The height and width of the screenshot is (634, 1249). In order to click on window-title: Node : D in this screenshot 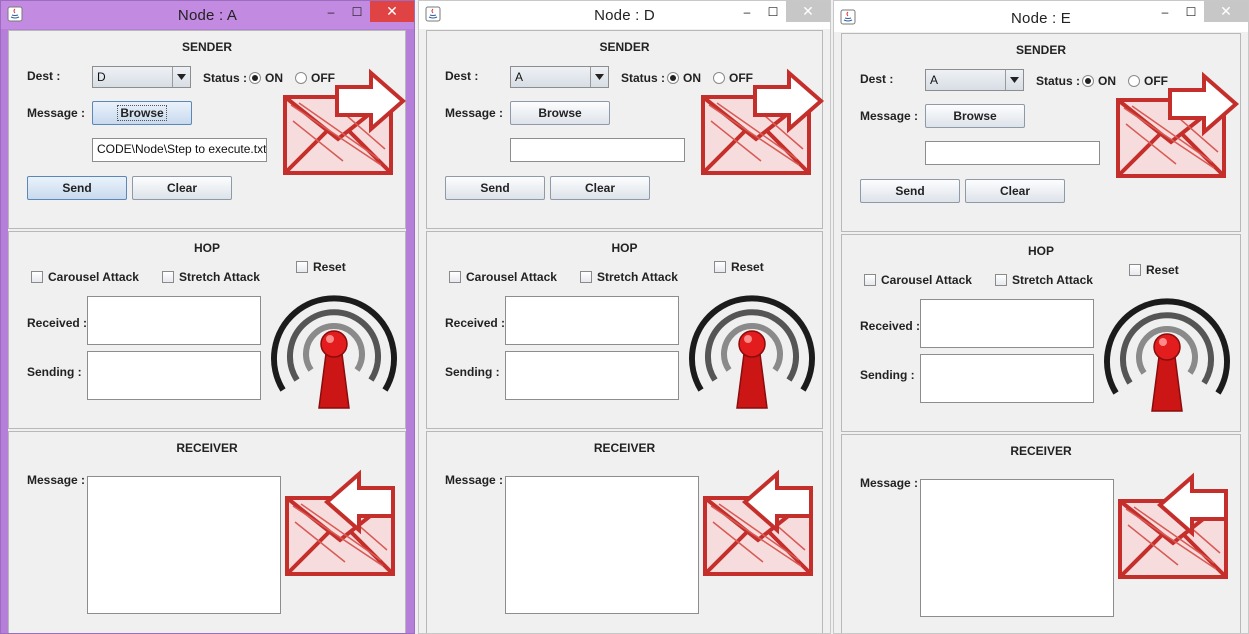, I will do `click(624, 15)`.